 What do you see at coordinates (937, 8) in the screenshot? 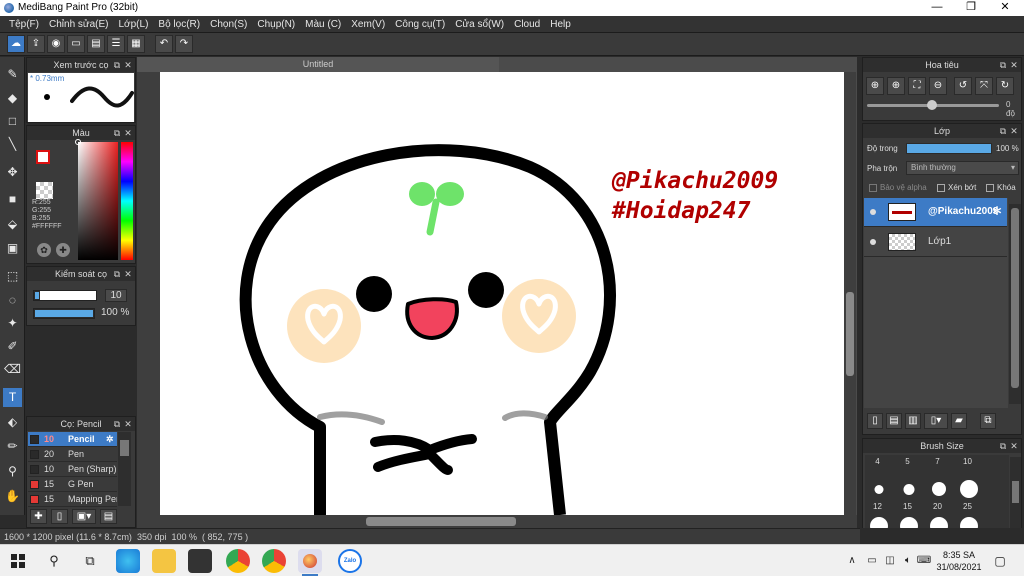
I see `minimize-button: —` at bounding box center [937, 8].